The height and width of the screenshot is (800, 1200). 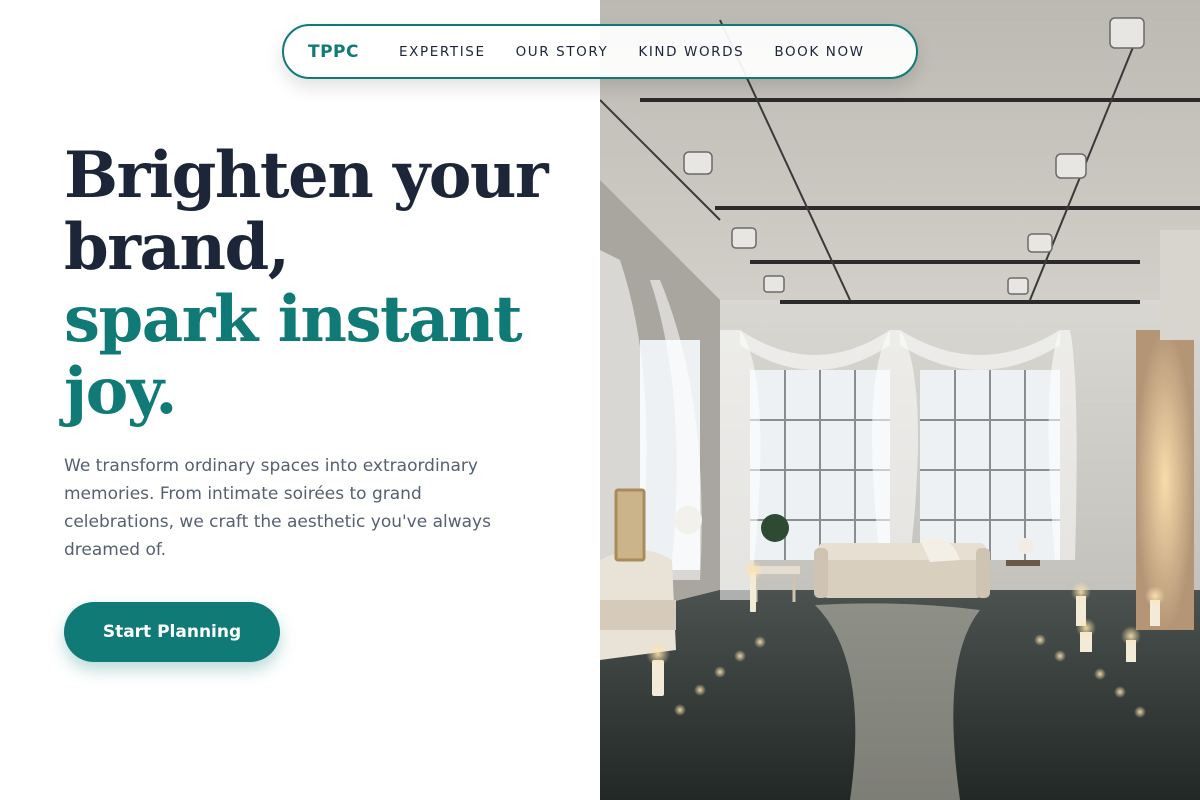 I want to click on nav-link-book-now: BOOK NOW, so click(x=819, y=52).